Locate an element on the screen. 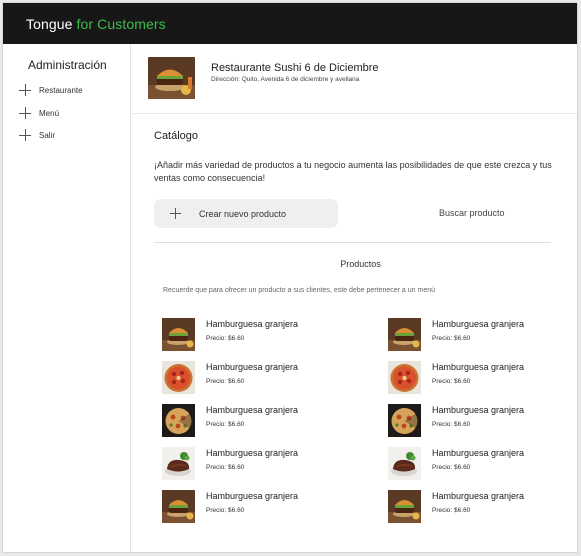 The height and width of the screenshot is (556, 581). divider is located at coordinates (352, 242).